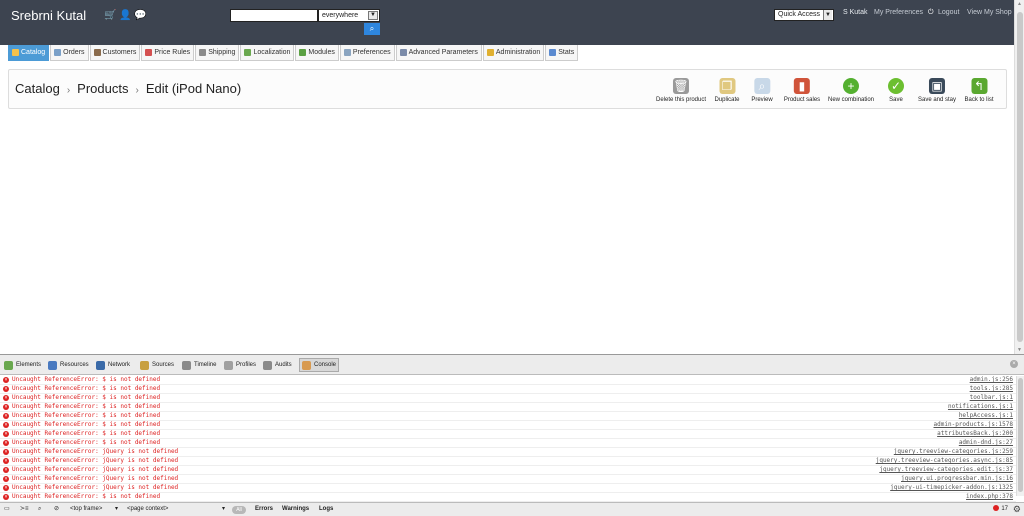 This screenshot has height=516, width=1024. What do you see at coordinates (274, 15) in the screenshot?
I see `search-input` at bounding box center [274, 15].